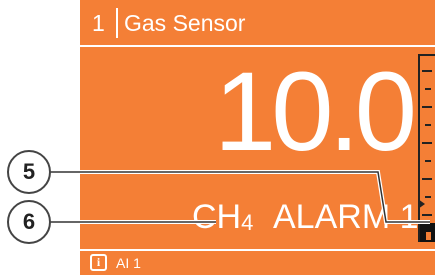  Describe the element at coordinates (29, 222) in the screenshot. I see `callout-6: 6` at that location.